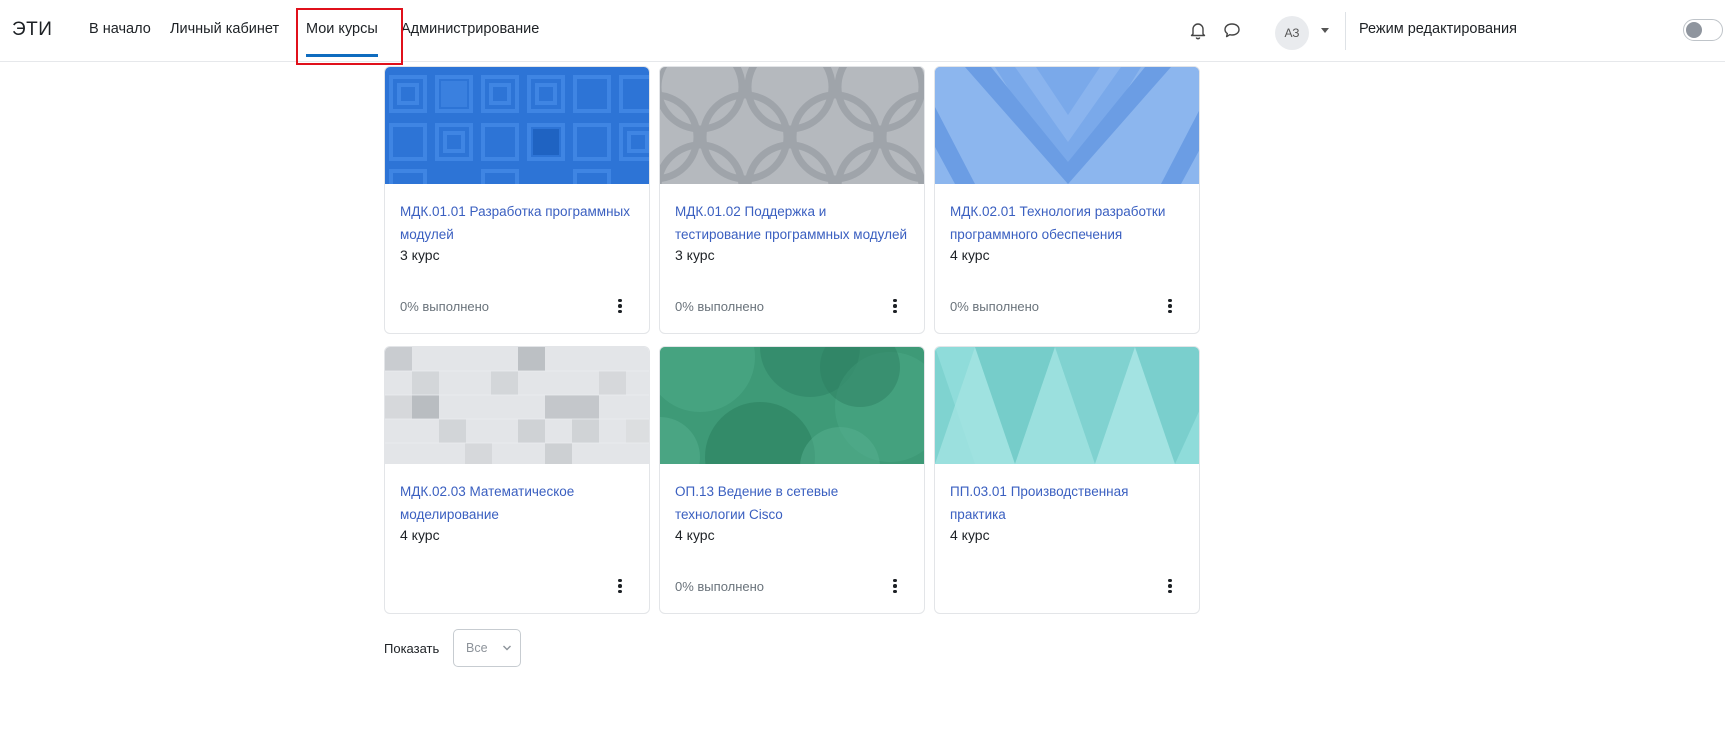  I want to click on site-brand: ЭТИ, so click(32, 30).